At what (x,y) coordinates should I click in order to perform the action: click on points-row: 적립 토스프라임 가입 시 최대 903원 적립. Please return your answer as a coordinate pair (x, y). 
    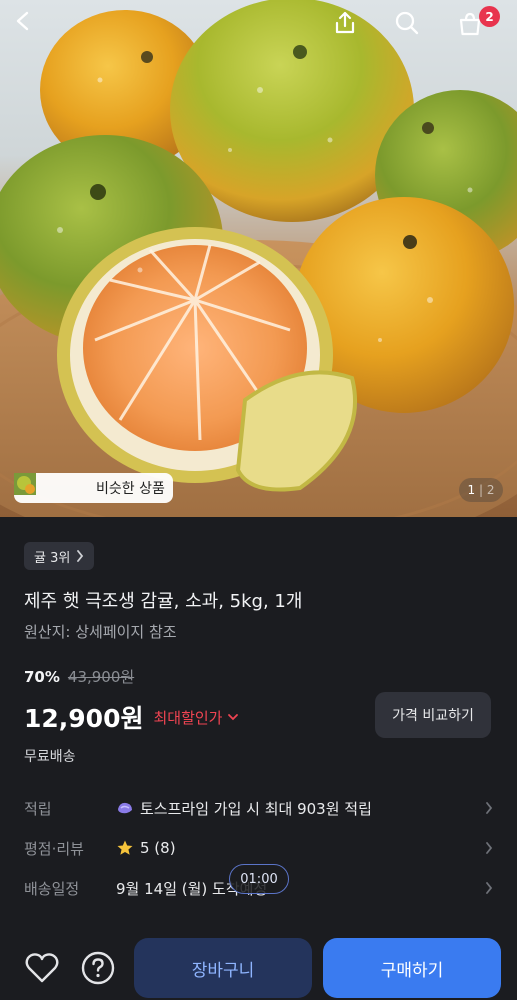
    Looking at the image, I should click on (258, 808).